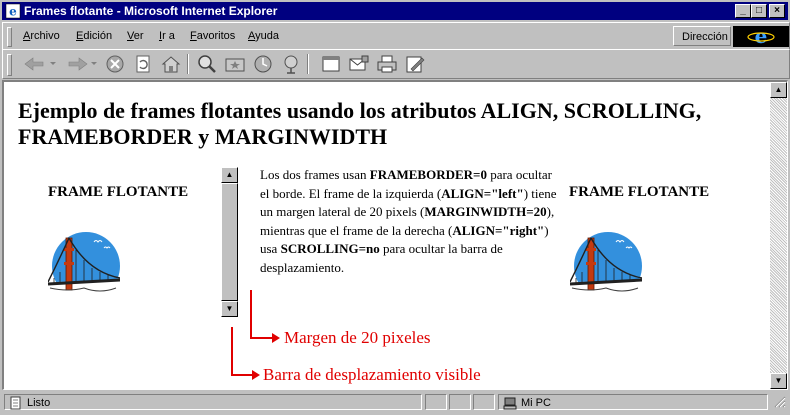  I want to click on maximize-icon: □, so click(759, 10).